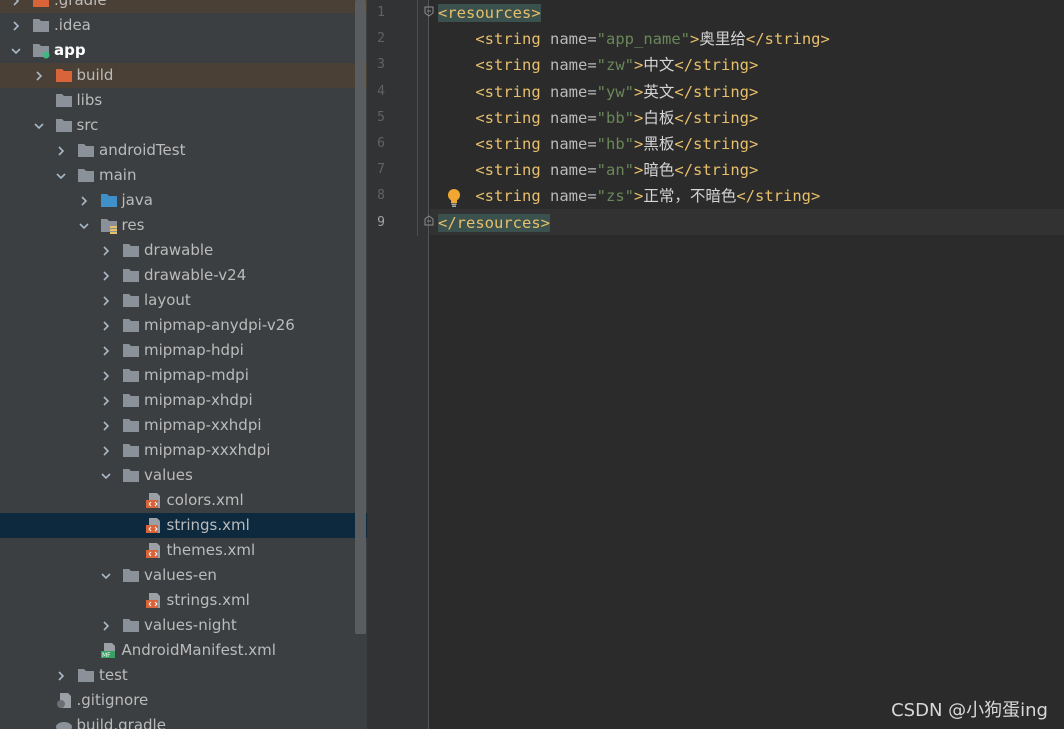 The height and width of the screenshot is (729, 1064). What do you see at coordinates (598, 92) in the screenshot?
I see `code-line: <string name="yw">英文</string>` at bounding box center [598, 92].